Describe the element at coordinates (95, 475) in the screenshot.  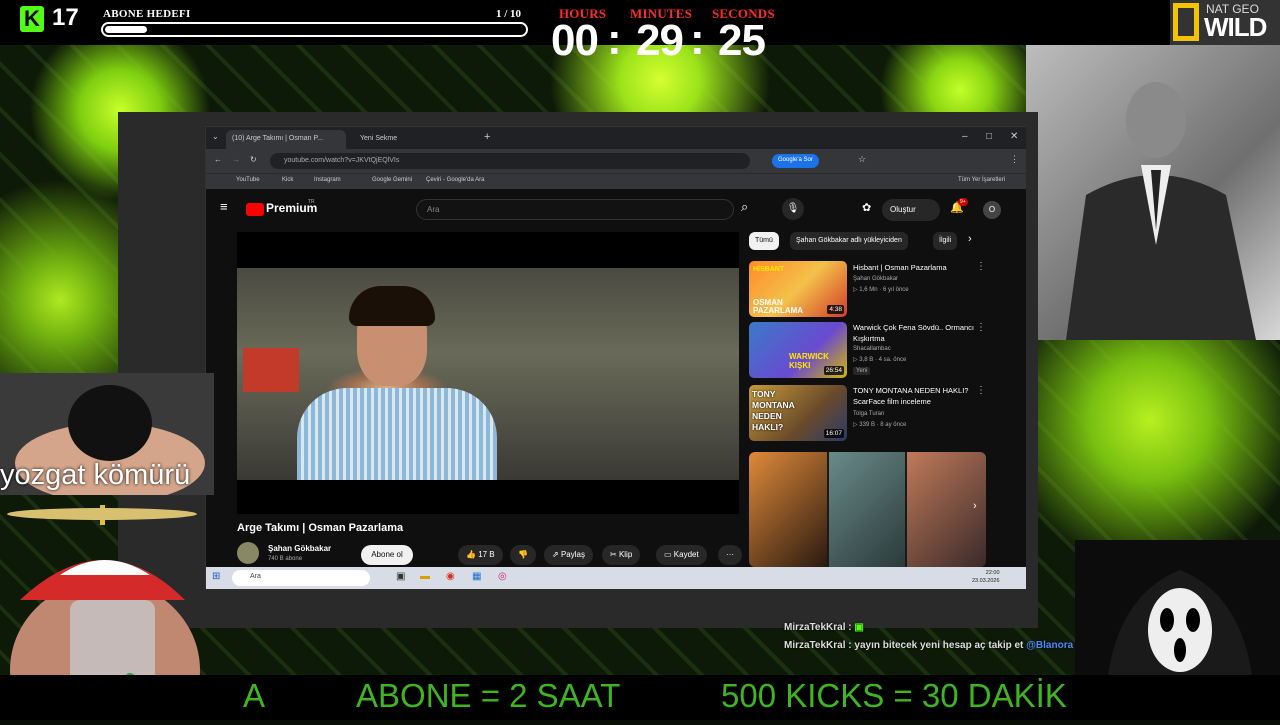
I see `coal-caption: yozgat kömürü` at that location.